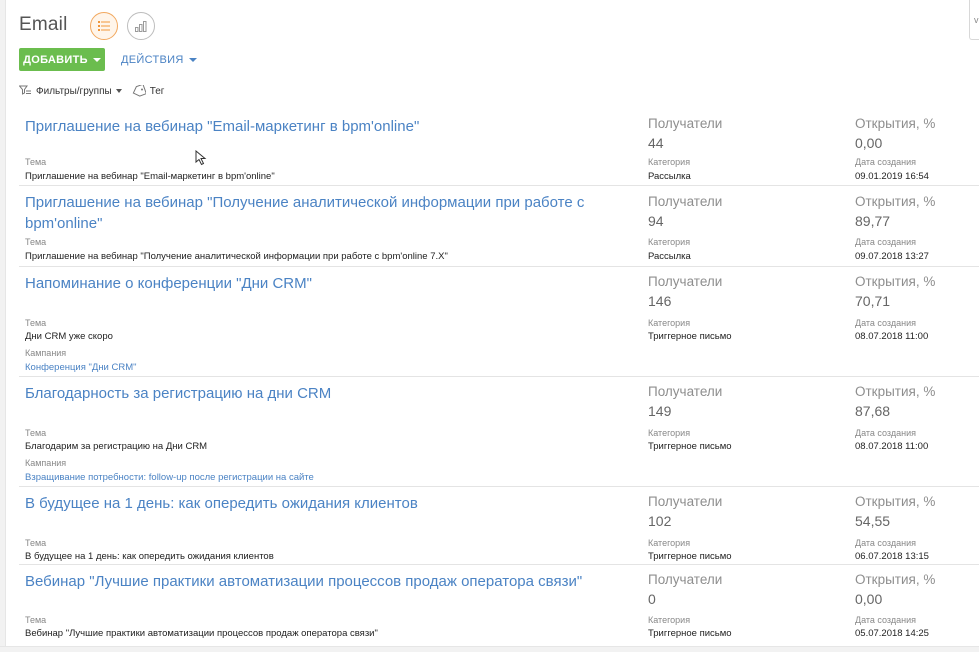 The height and width of the screenshot is (652, 979). Describe the element at coordinates (873, 411) in the screenshot. I see `opens-value: 87,68` at that location.